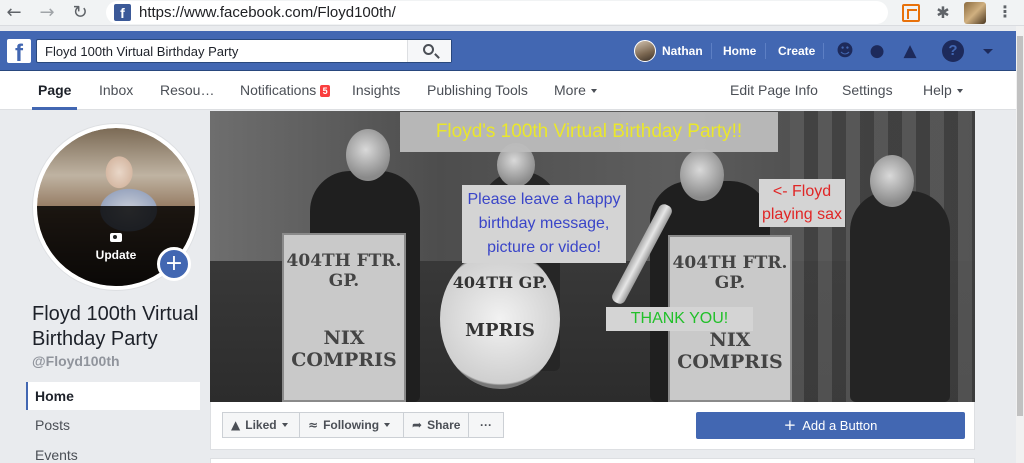  What do you see at coordinates (937, 90) in the screenshot?
I see `tab-help-label: Help` at bounding box center [937, 90].